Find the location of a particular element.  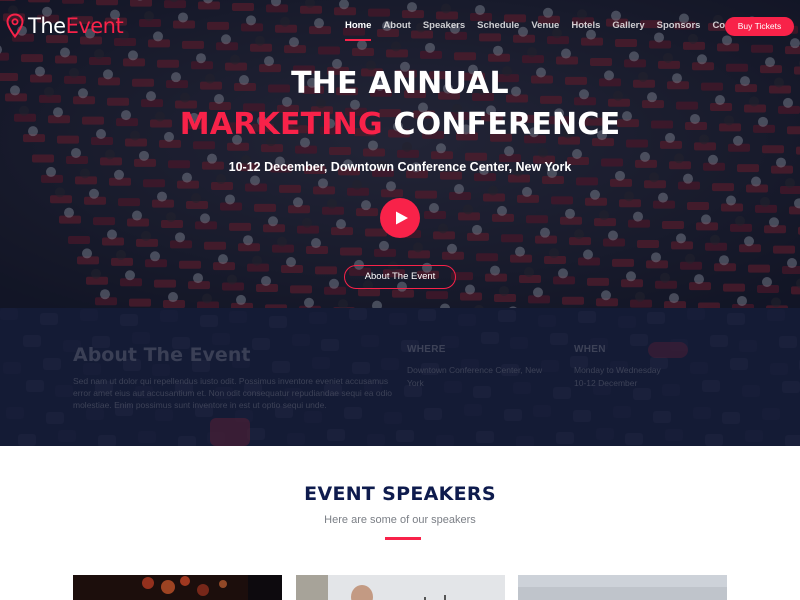

speakers-subtitle: Here are some of our speakers is located at coordinates (400, 520).